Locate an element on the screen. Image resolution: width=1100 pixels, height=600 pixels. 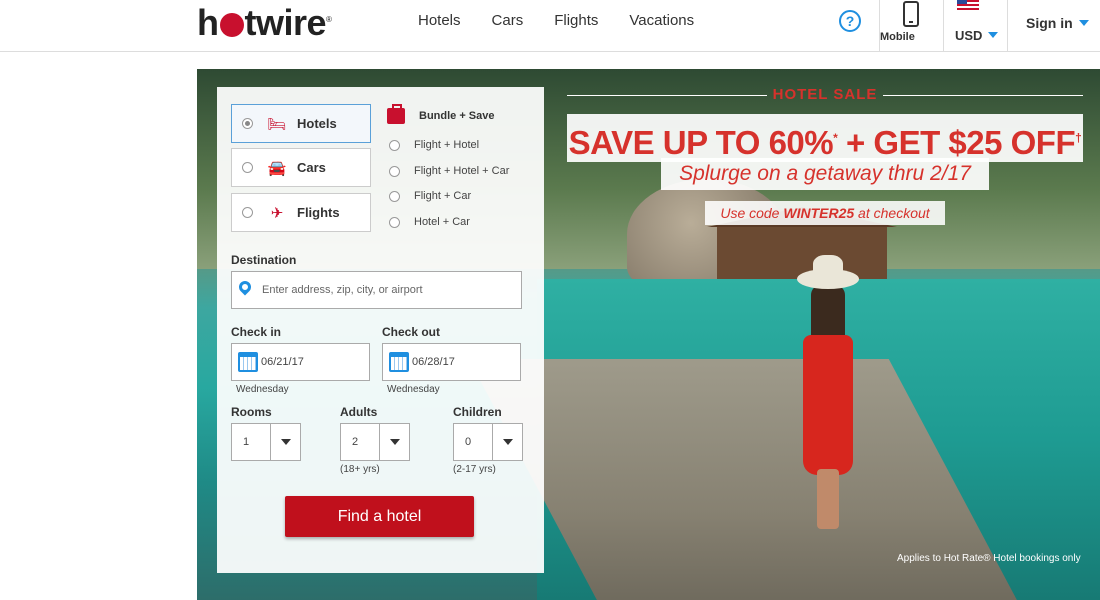
checkin-value: 06/21/17 is located at coordinates (282, 362).